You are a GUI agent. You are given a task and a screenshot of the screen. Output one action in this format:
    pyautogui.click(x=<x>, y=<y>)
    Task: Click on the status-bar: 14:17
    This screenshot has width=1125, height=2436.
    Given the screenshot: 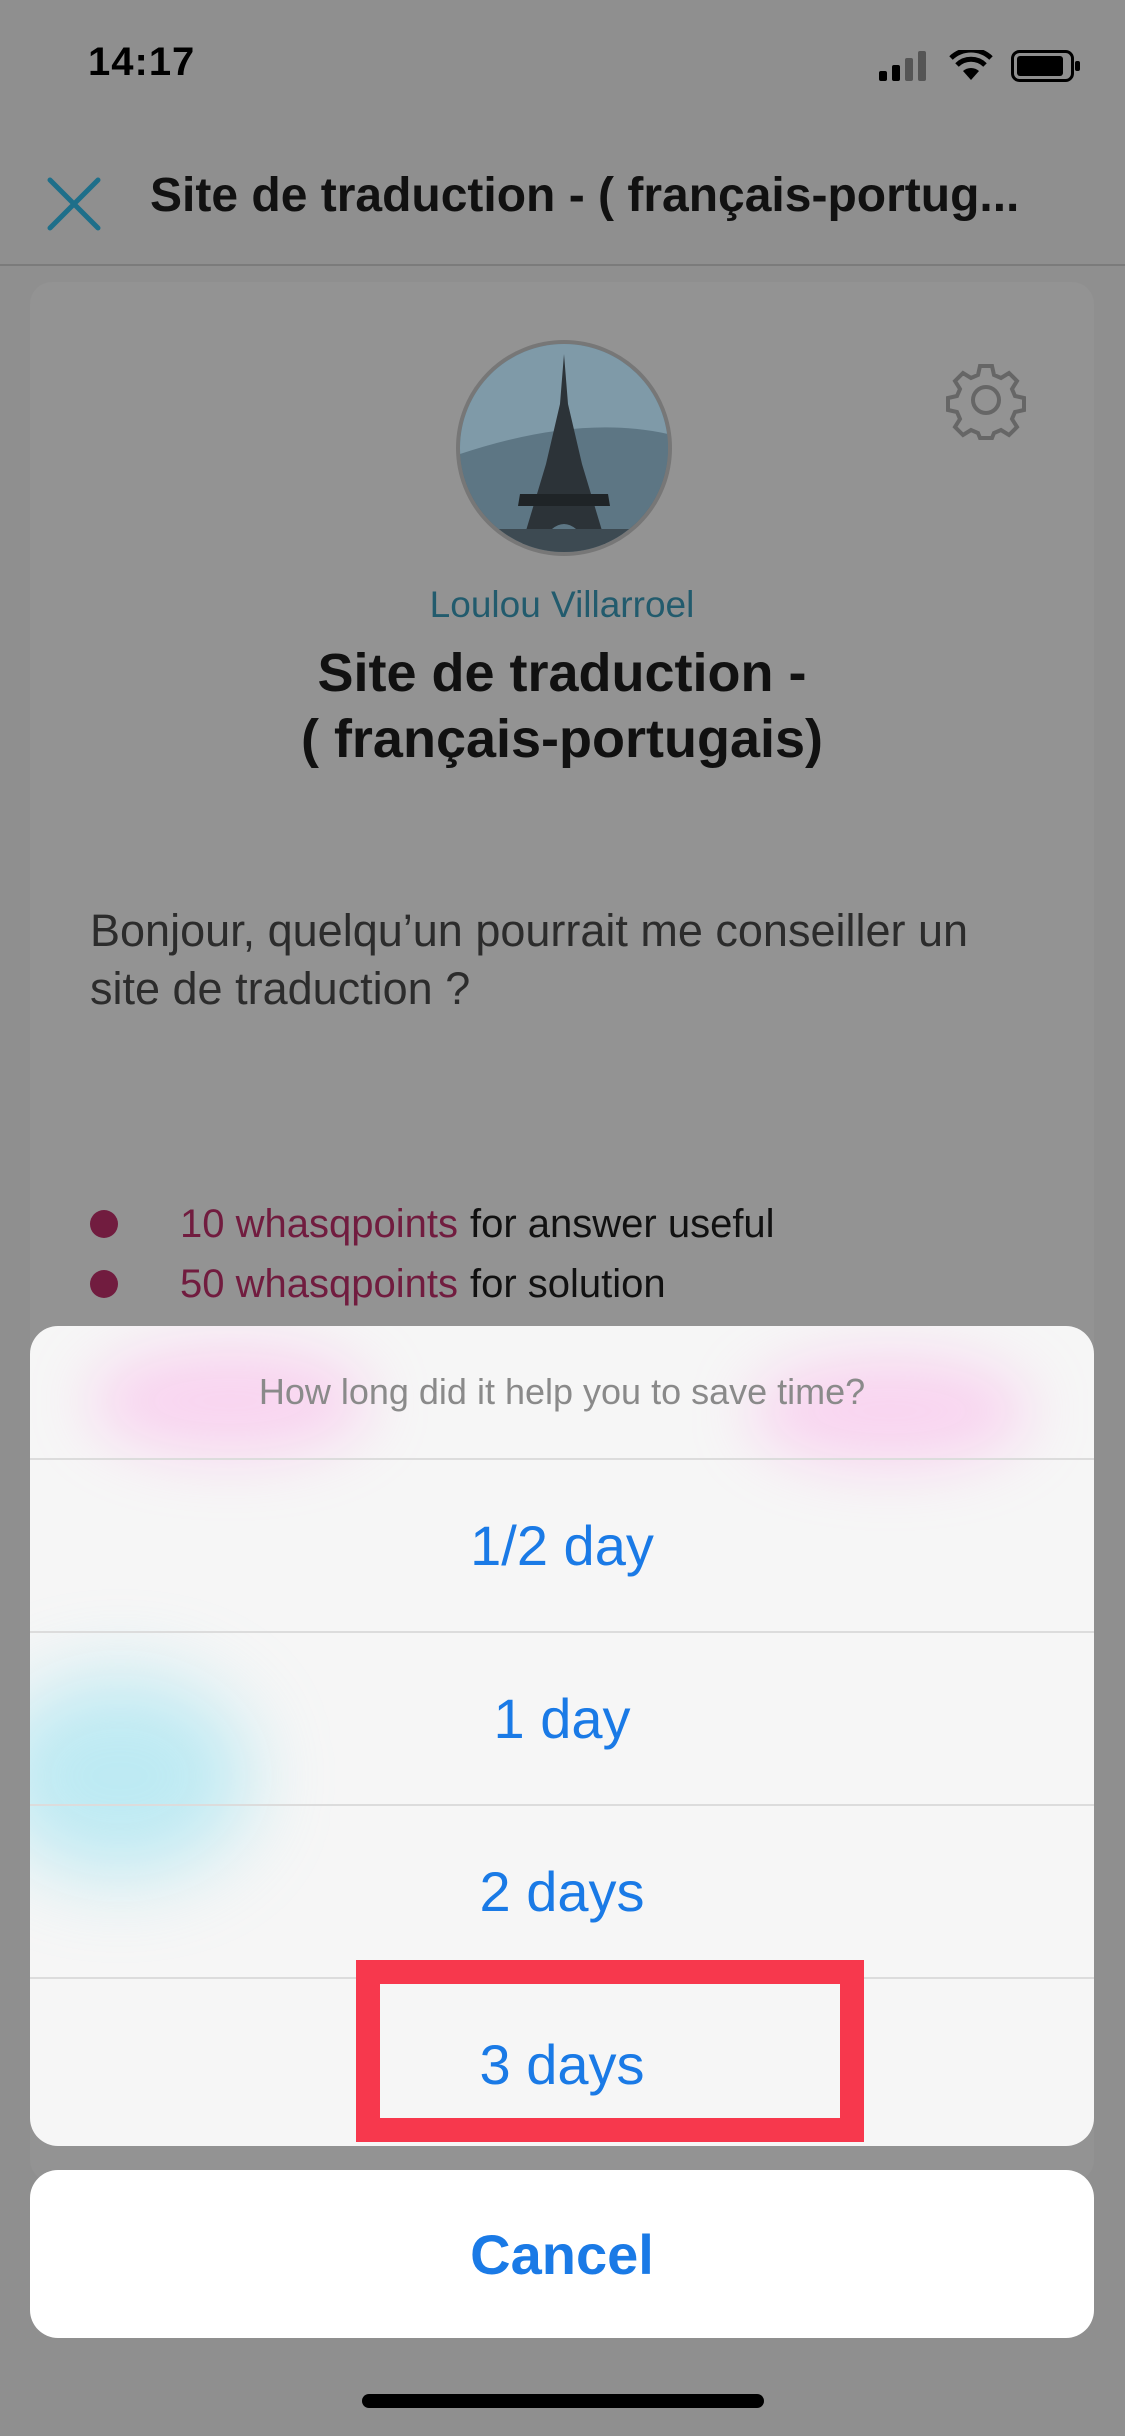 What is the action you would take?
    pyautogui.click(x=562, y=66)
    